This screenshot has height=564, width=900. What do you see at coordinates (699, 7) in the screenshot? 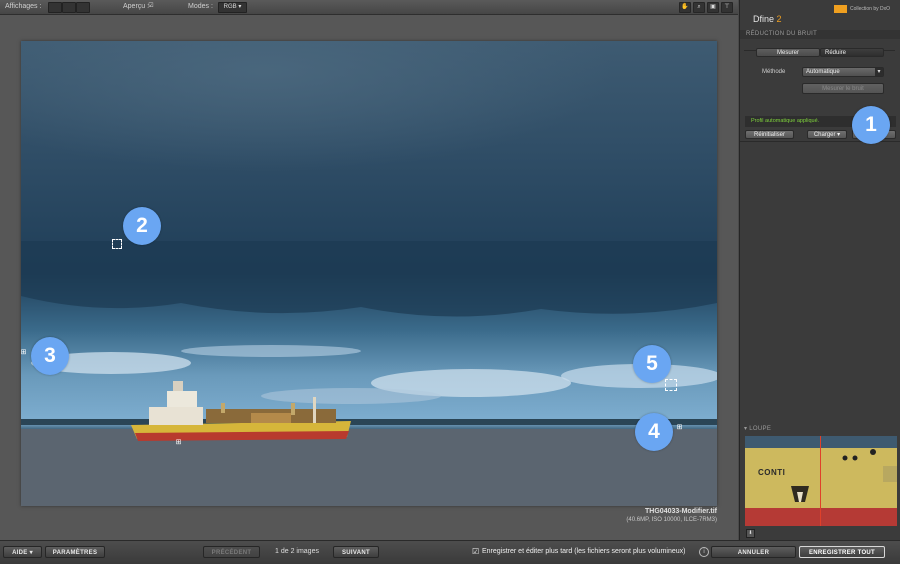
I see `zoom-tool-icon: ⌕` at bounding box center [699, 7].